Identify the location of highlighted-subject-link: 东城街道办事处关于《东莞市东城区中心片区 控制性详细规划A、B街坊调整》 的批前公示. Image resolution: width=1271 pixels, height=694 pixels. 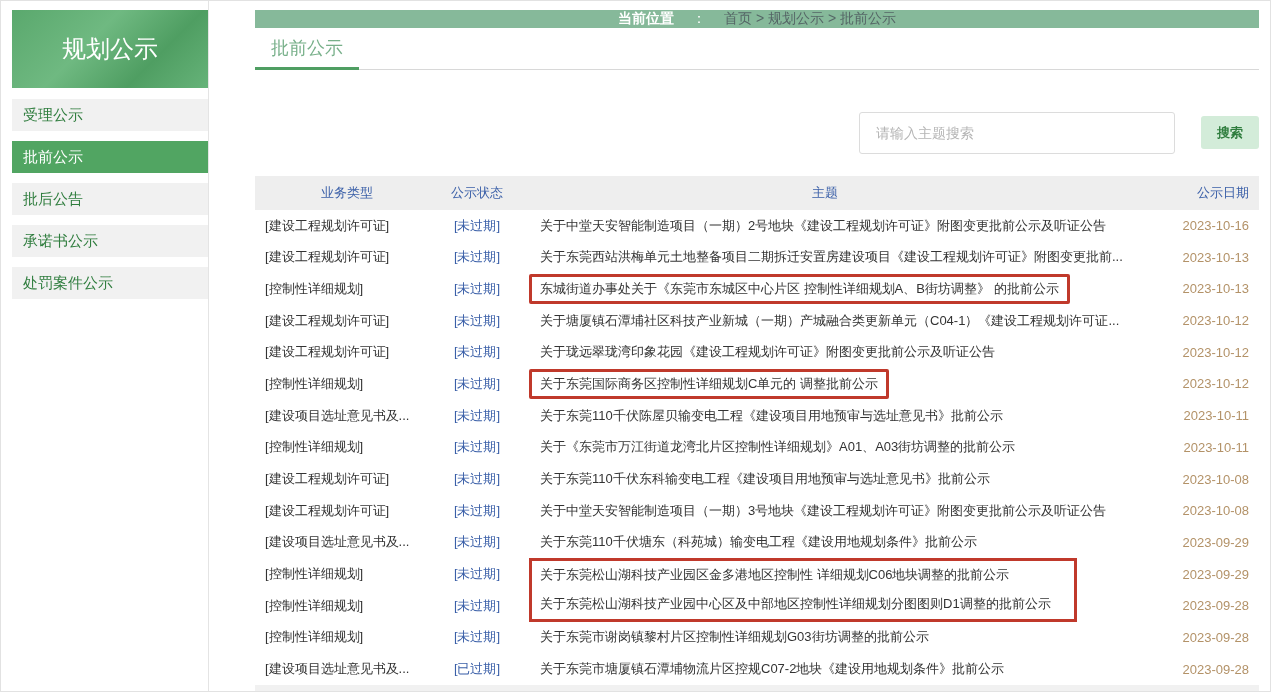
(799, 288).